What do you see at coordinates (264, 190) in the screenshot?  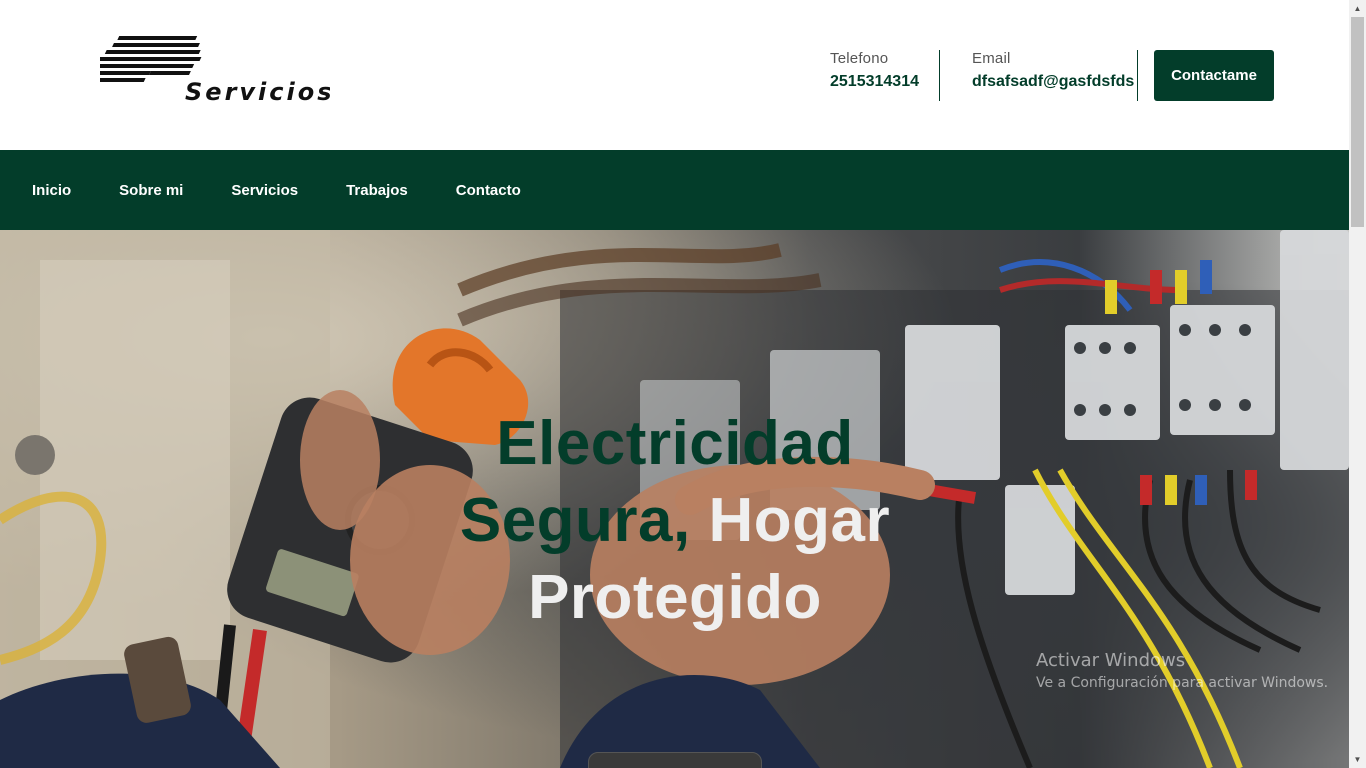 I see `nav-item-servicios: Servicios` at bounding box center [264, 190].